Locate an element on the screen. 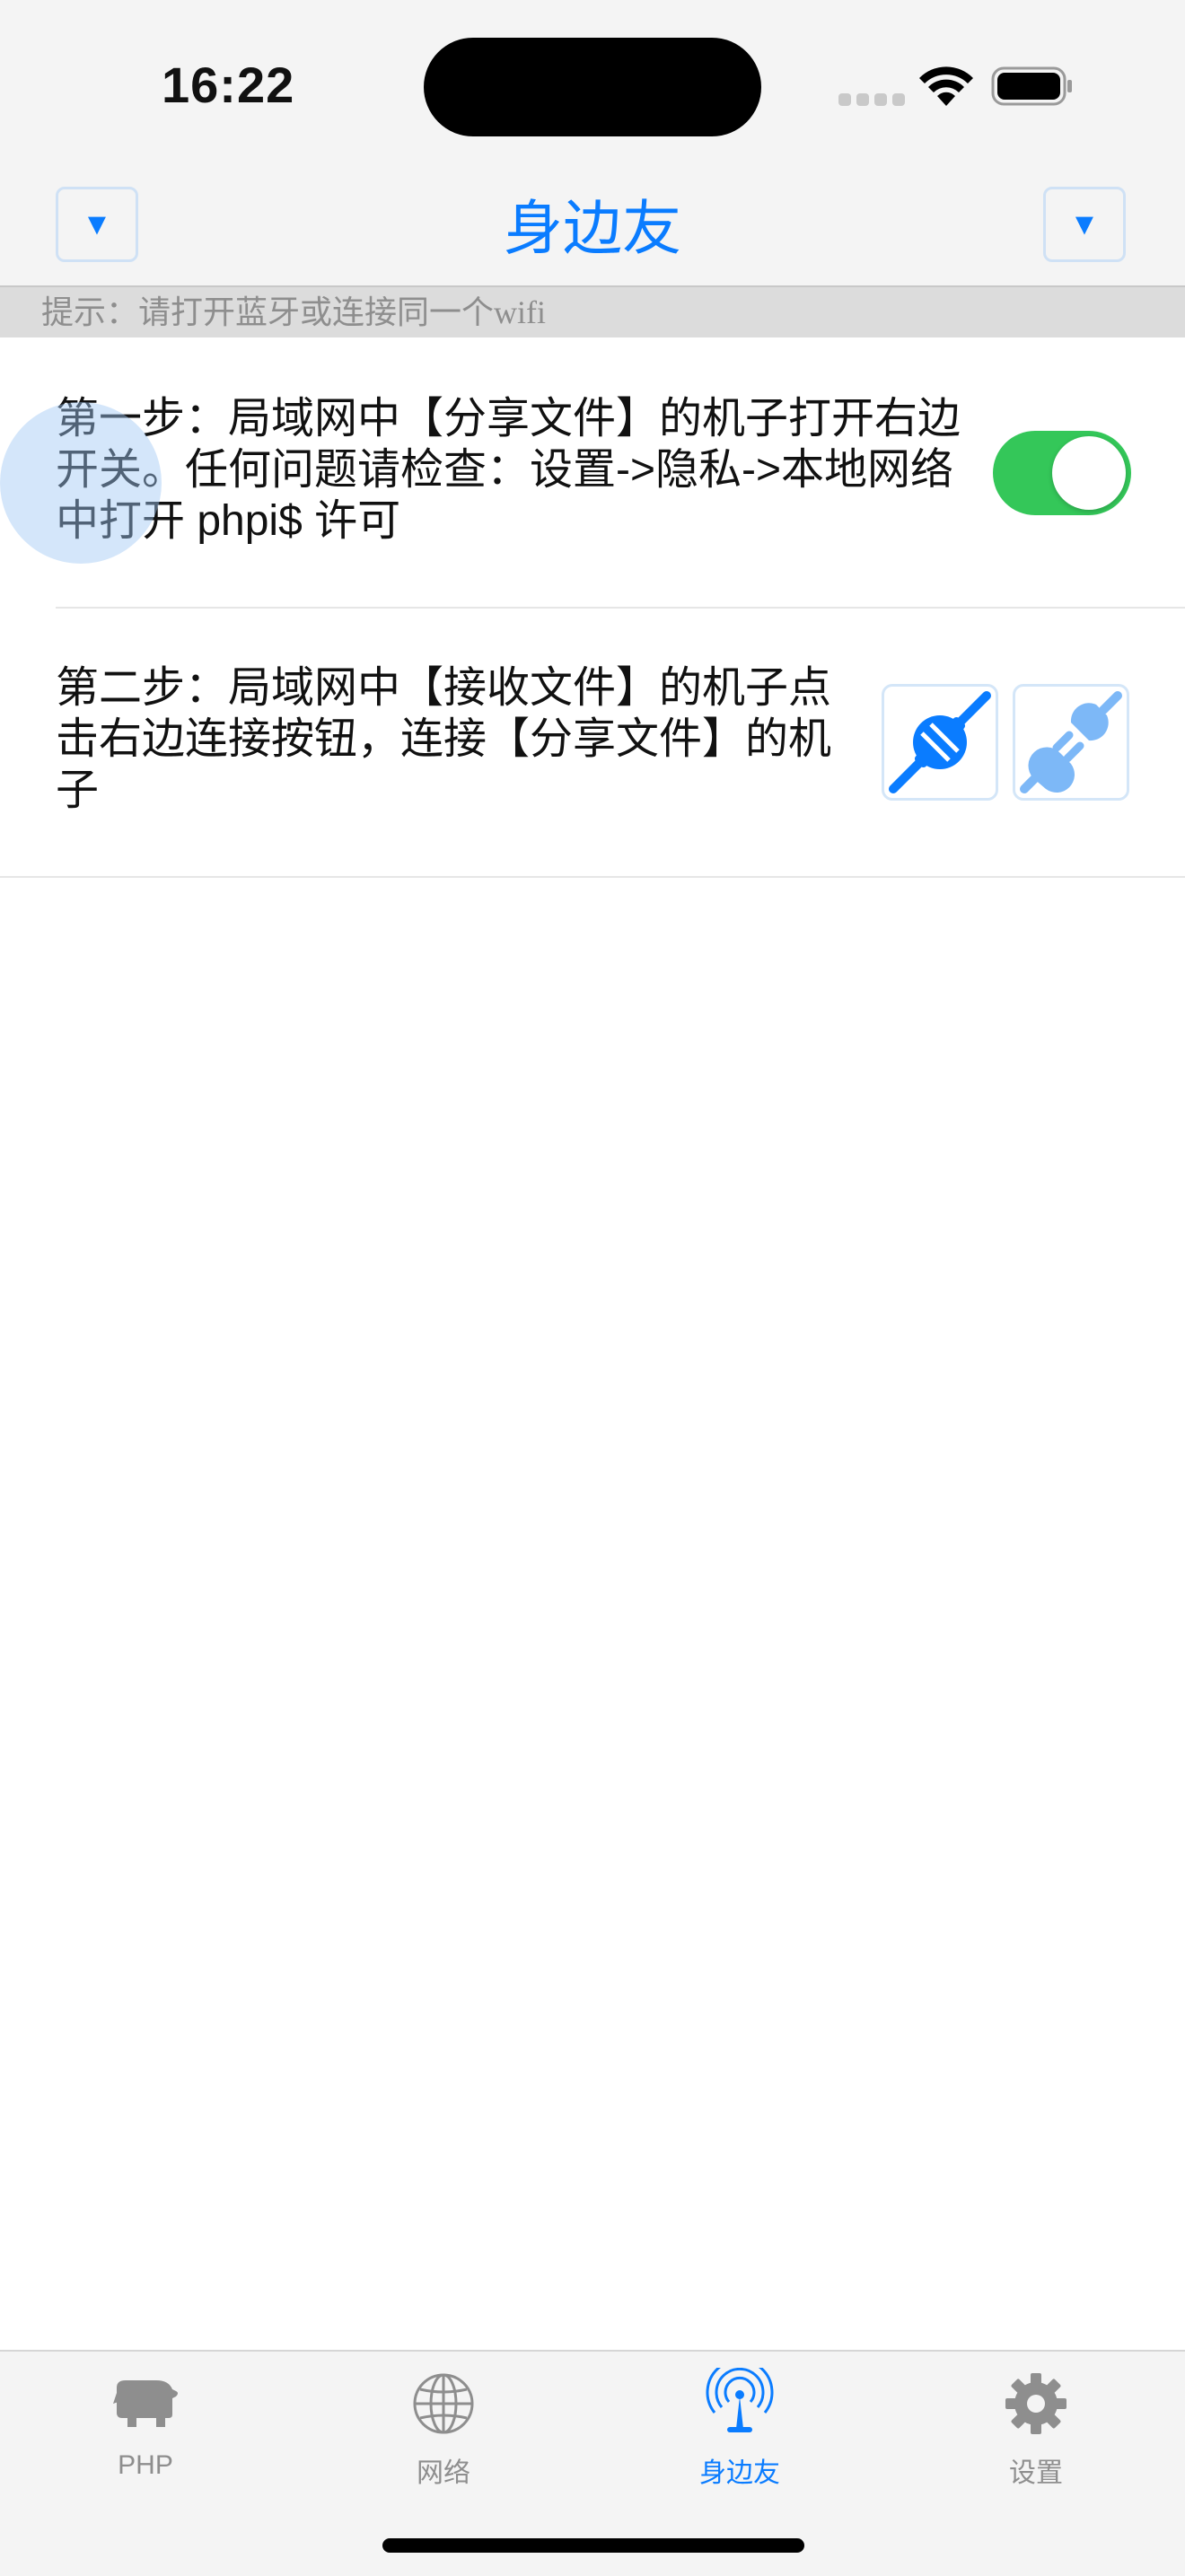 The width and height of the screenshot is (1185, 2576). gear-icon is located at coordinates (1035, 2403).